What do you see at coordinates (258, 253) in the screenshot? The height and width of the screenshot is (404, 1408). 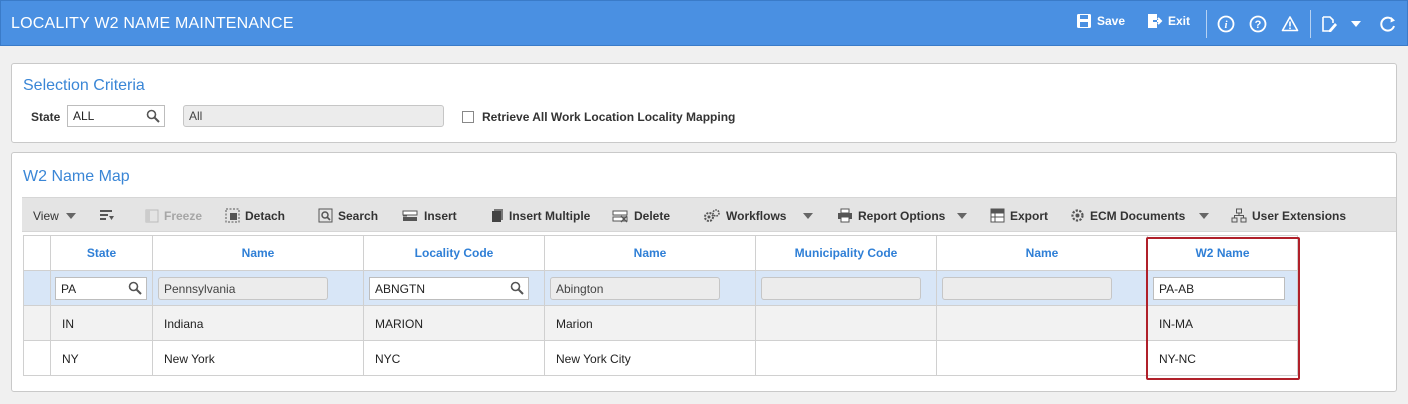 I see `column-header-state-name: Name` at bounding box center [258, 253].